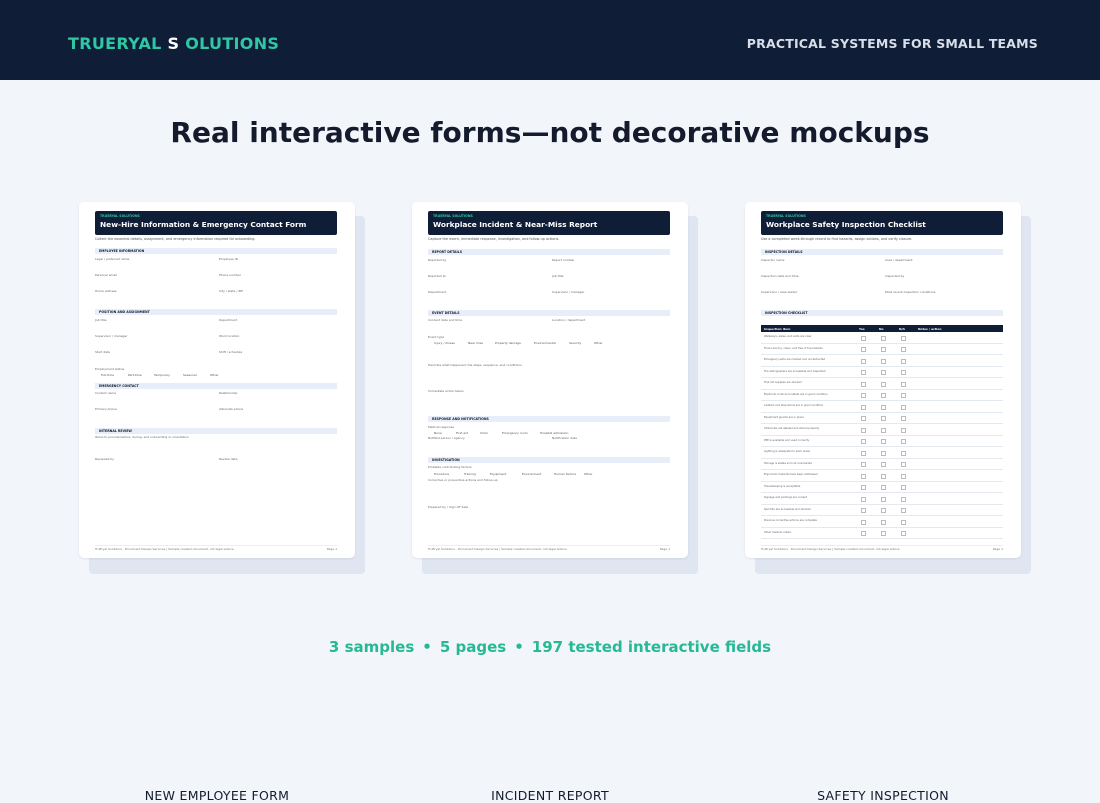 The width and height of the screenshot is (1100, 803). What do you see at coordinates (498, 474) in the screenshot?
I see `option-chip: Equipment` at bounding box center [498, 474].